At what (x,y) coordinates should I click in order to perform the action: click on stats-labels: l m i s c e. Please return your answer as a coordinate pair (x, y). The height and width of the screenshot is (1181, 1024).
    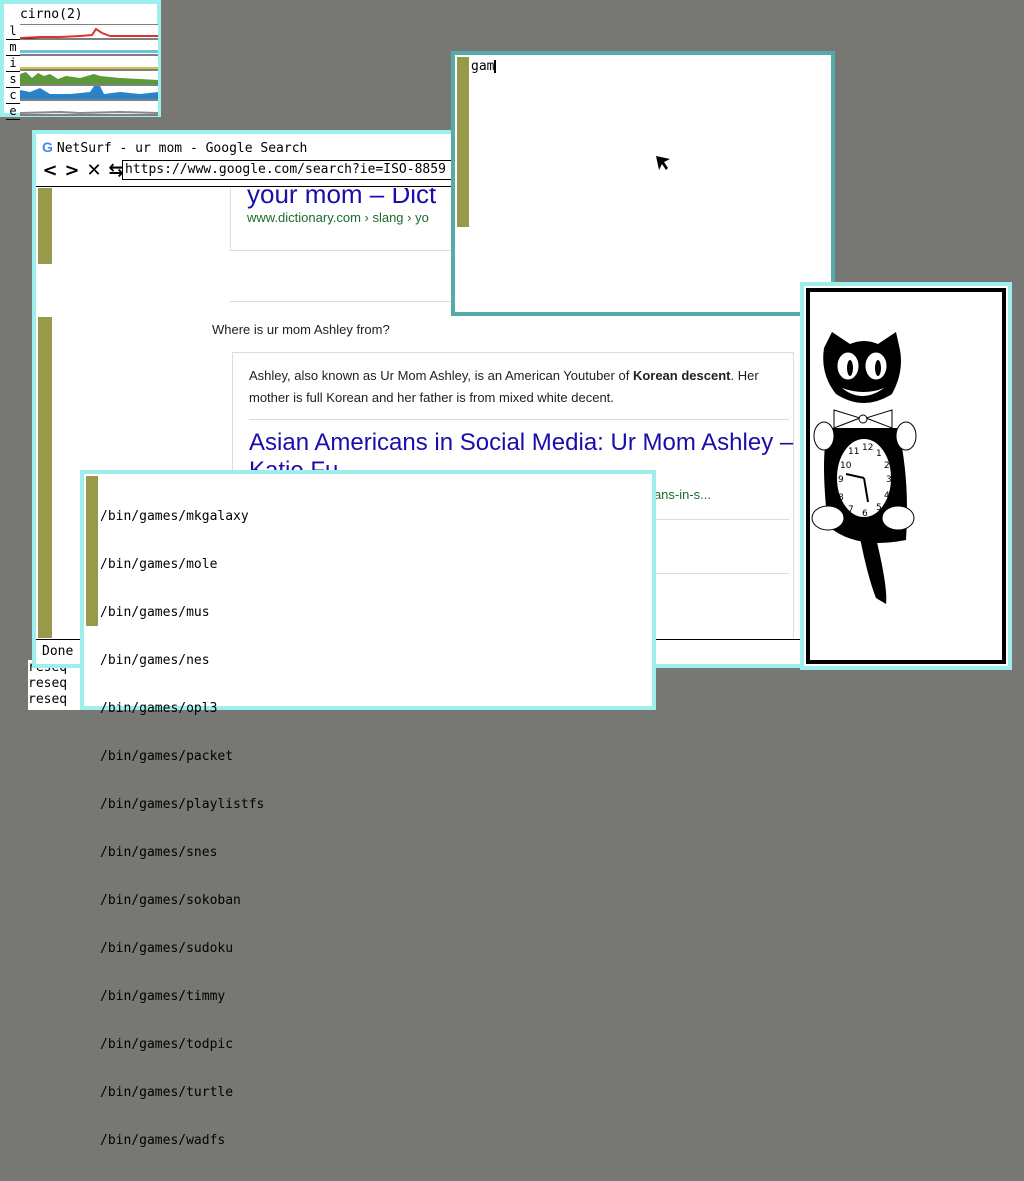
    Looking at the image, I should click on (13, 72).